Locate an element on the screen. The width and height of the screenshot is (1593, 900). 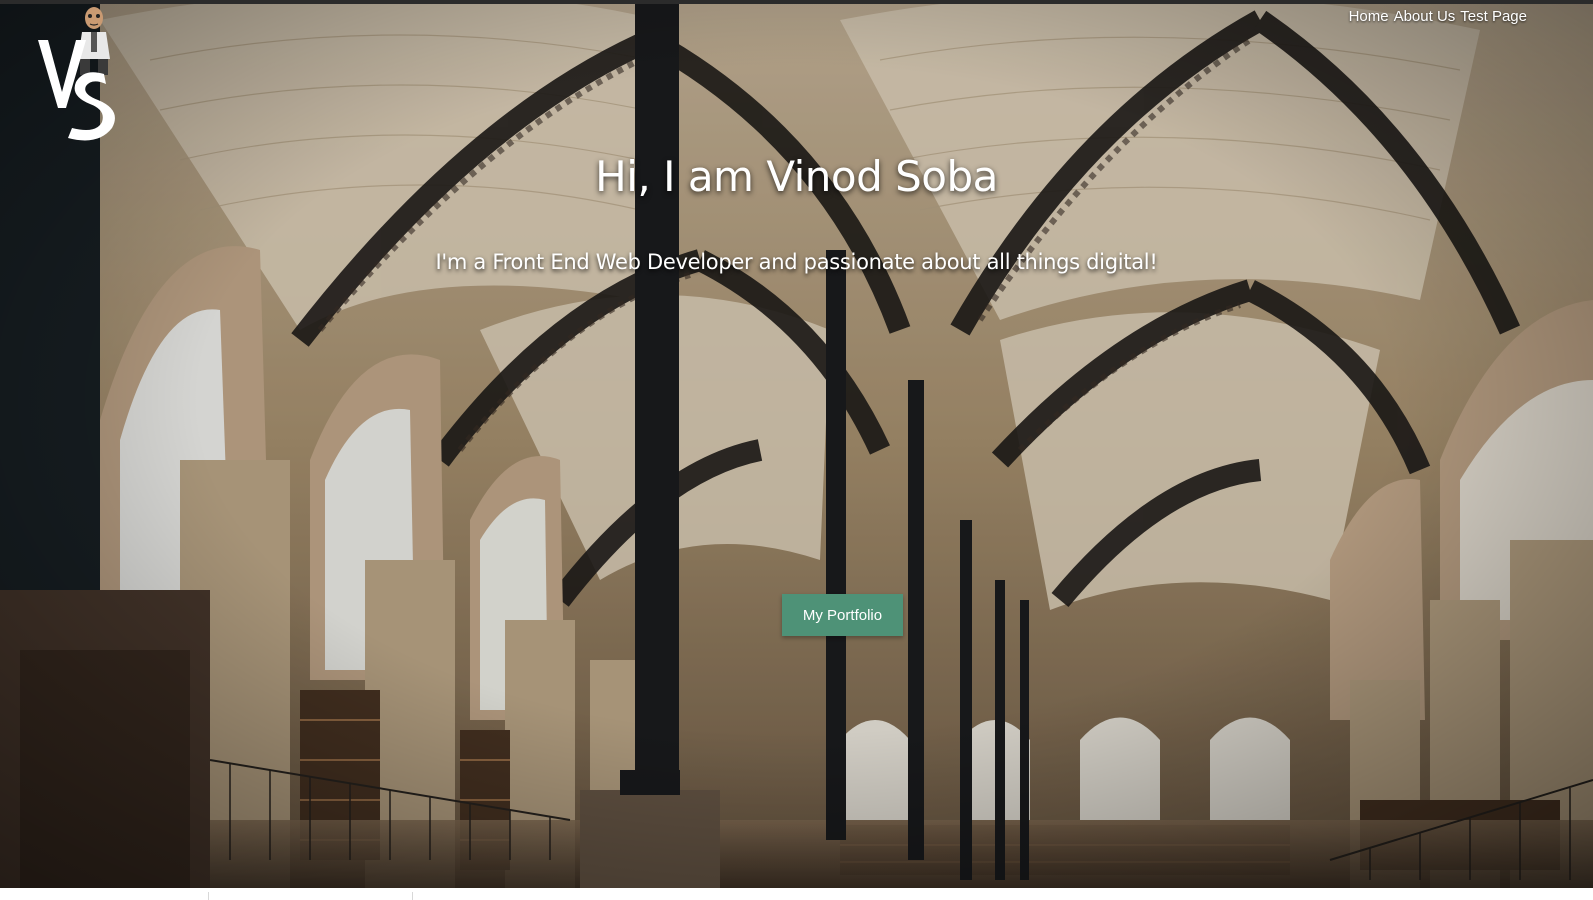
hero-headline: Hi, I am Vinod Soba is located at coordinates (796, 176).